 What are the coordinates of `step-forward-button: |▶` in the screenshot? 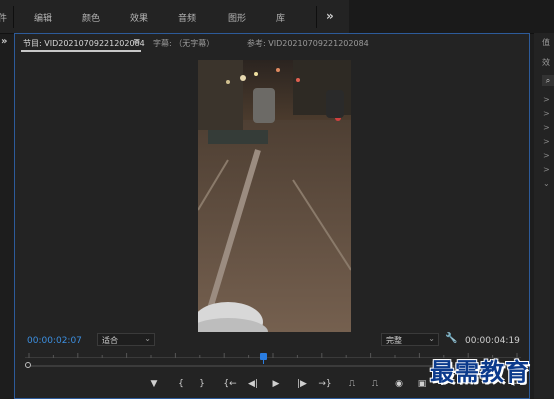 It's located at (302, 384).